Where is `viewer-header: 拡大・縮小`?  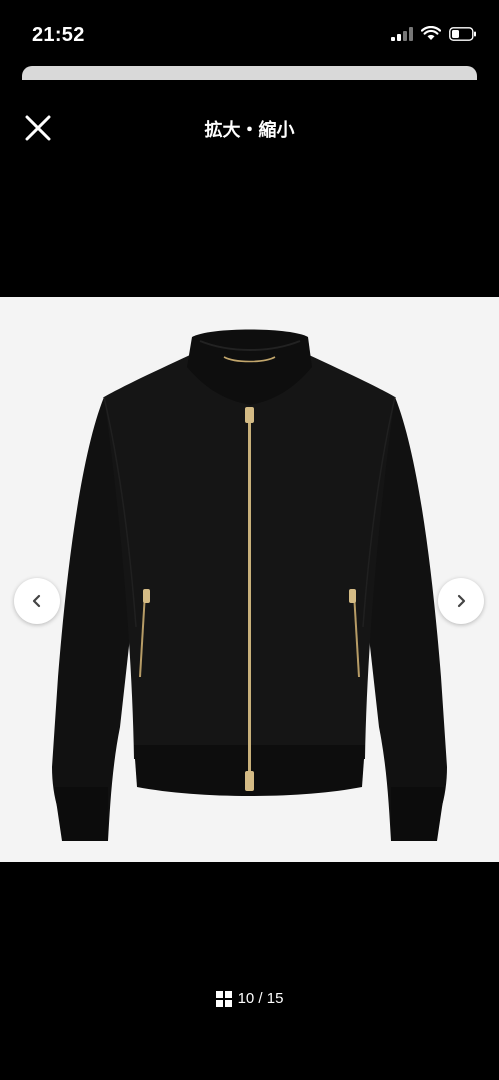 viewer-header: 拡大・縮小 is located at coordinates (249, 128).